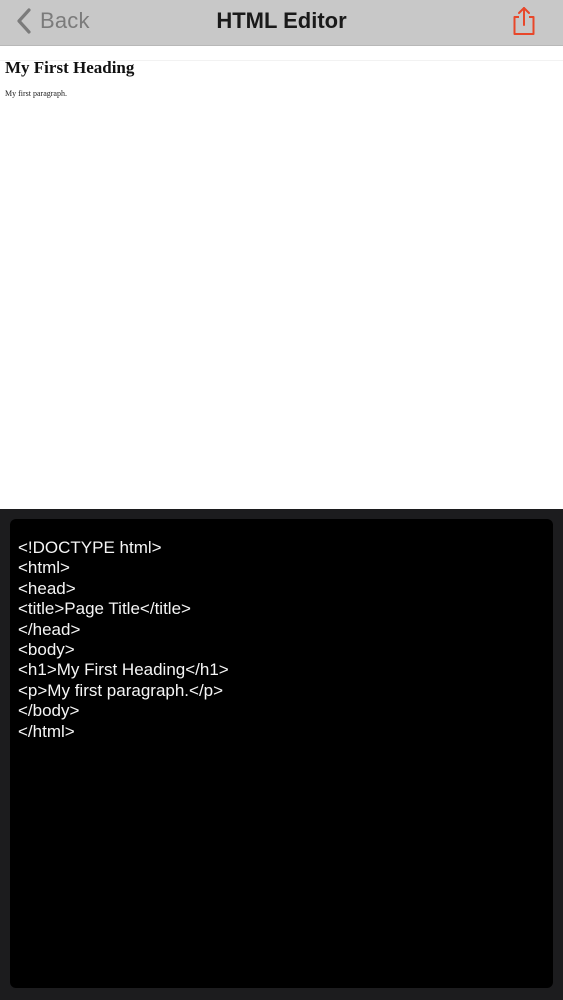 Image resolution: width=563 pixels, height=1000 pixels. Describe the element at coordinates (90, 547) in the screenshot. I see `code-line: <!DOCTYPE html>` at that location.